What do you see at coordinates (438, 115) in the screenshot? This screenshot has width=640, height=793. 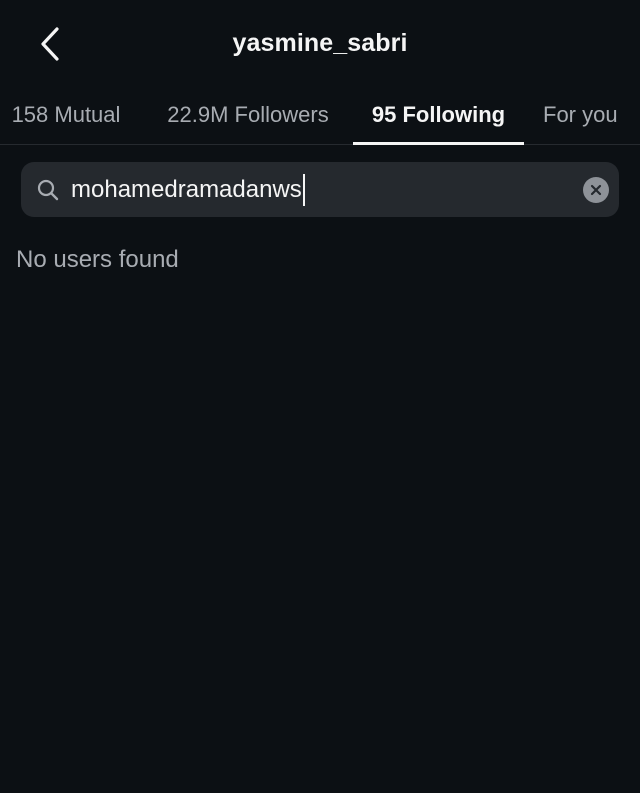 I see `tab-following: 95 Following` at bounding box center [438, 115].